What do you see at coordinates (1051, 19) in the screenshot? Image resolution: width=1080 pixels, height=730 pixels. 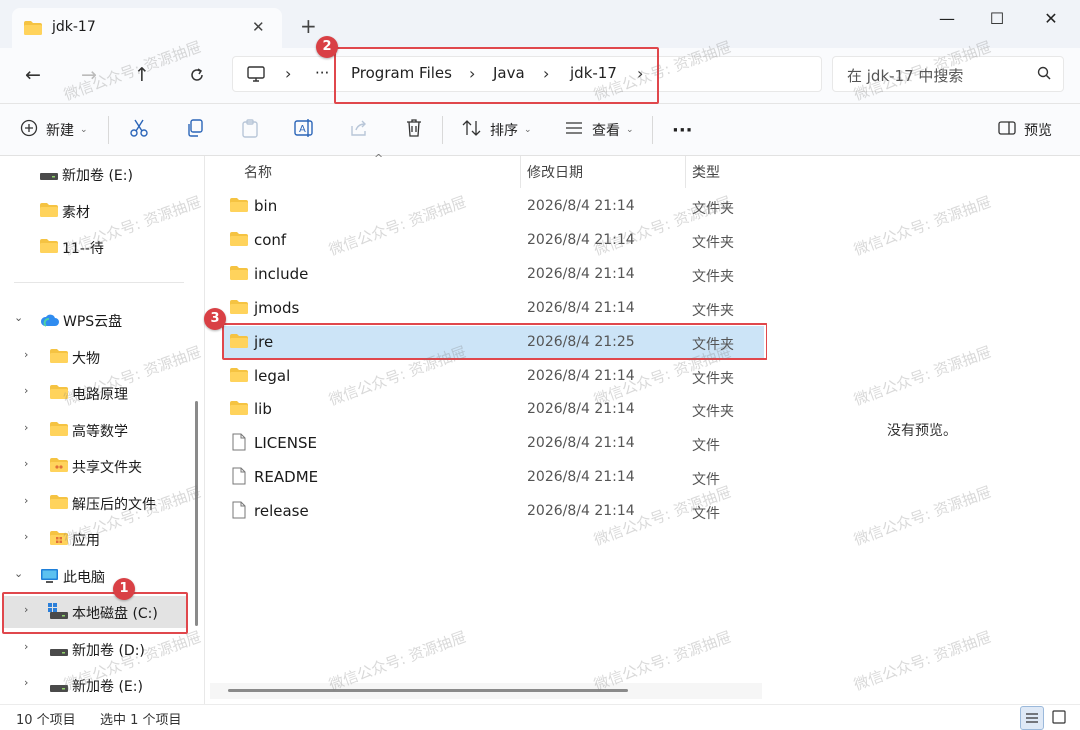 I see `close-button: ✕` at bounding box center [1051, 19].